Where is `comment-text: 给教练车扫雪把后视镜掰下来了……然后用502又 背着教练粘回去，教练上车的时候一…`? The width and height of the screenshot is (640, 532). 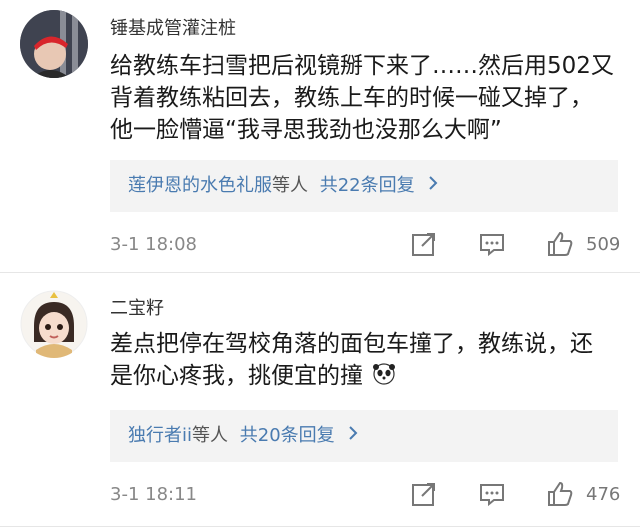 comment-text: 给教练车扫雪把后视镜掰下来了……然后用502又 背着教练粘回去，教练上车的时候一… is located at coordinates (365, 98).